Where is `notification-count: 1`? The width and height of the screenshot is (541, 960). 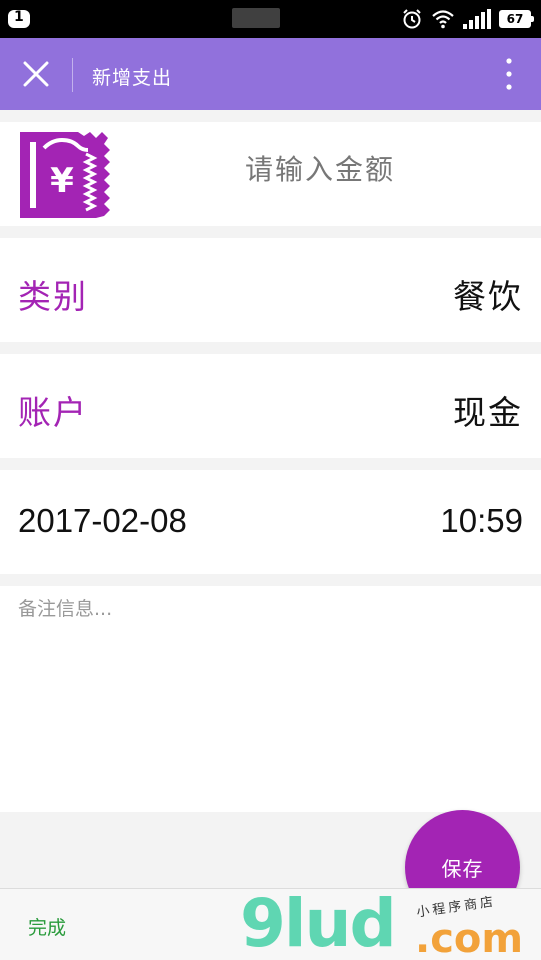 notification-count: 1 is located at coordinates (19, 17).